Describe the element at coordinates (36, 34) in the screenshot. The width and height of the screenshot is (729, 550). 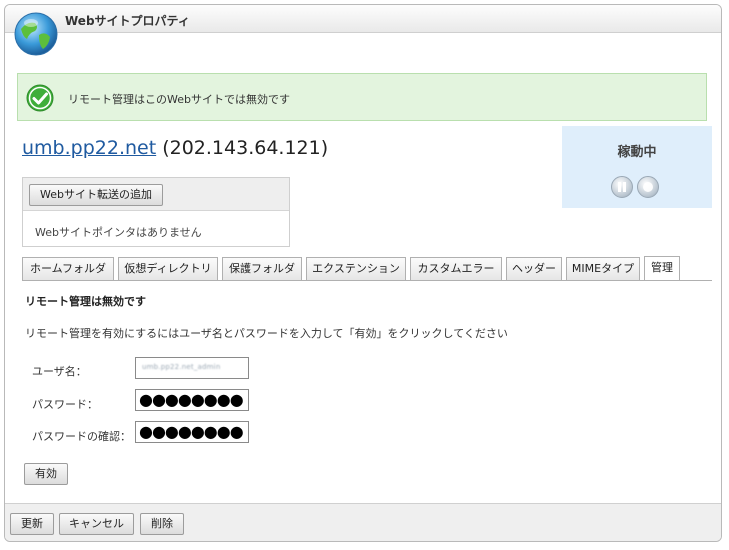
I see `globe-icon` at that location.